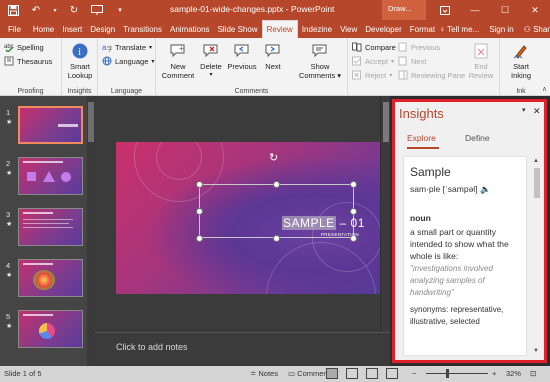 Image resolution: width=550 pixels, height=382 pixels. I want to click on tab-format: Format, so click(422, 29).